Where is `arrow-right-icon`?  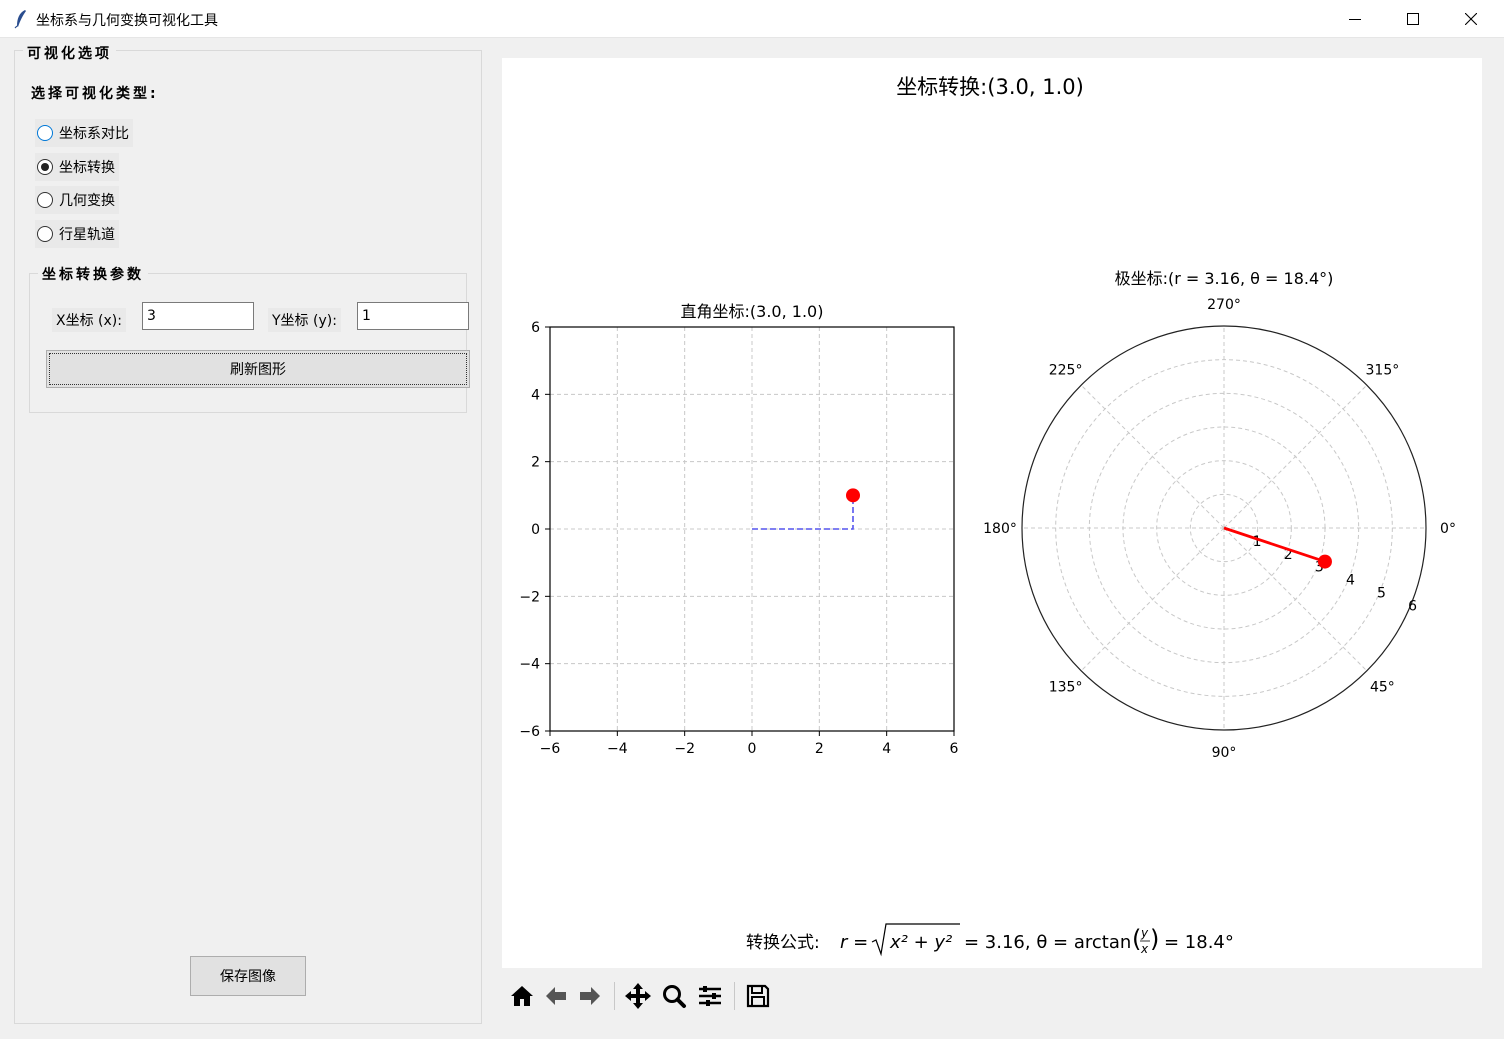
arrow-right-icon is located at coordinates (590, 996).